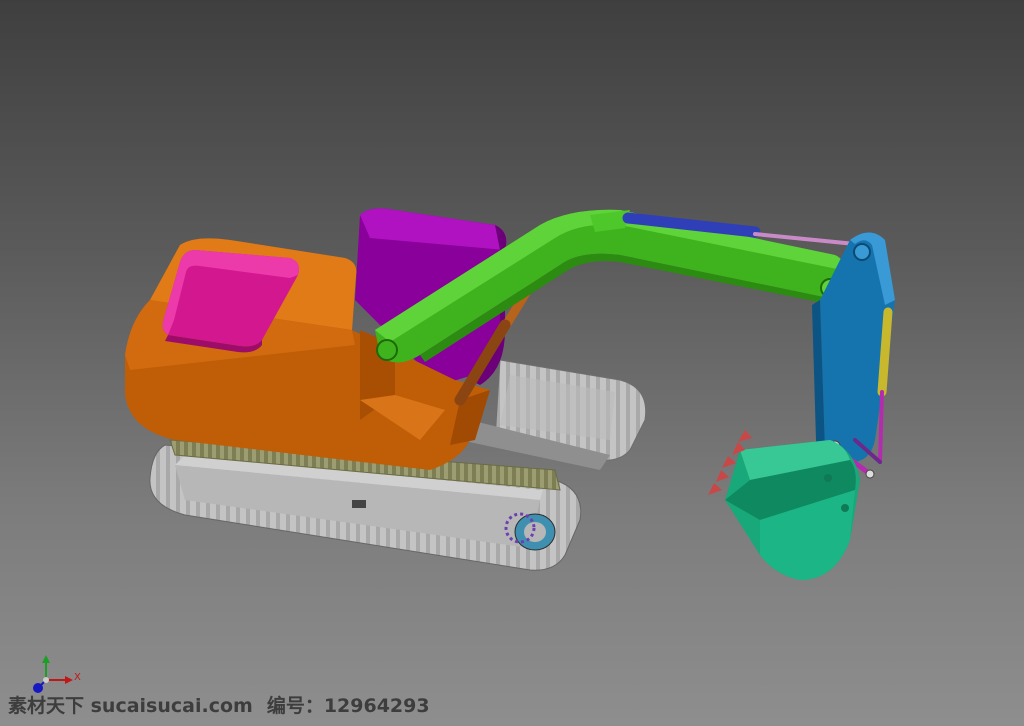  I want to click on watermark-site: 素材天下 sucaisucai.com, so click(130, 705).